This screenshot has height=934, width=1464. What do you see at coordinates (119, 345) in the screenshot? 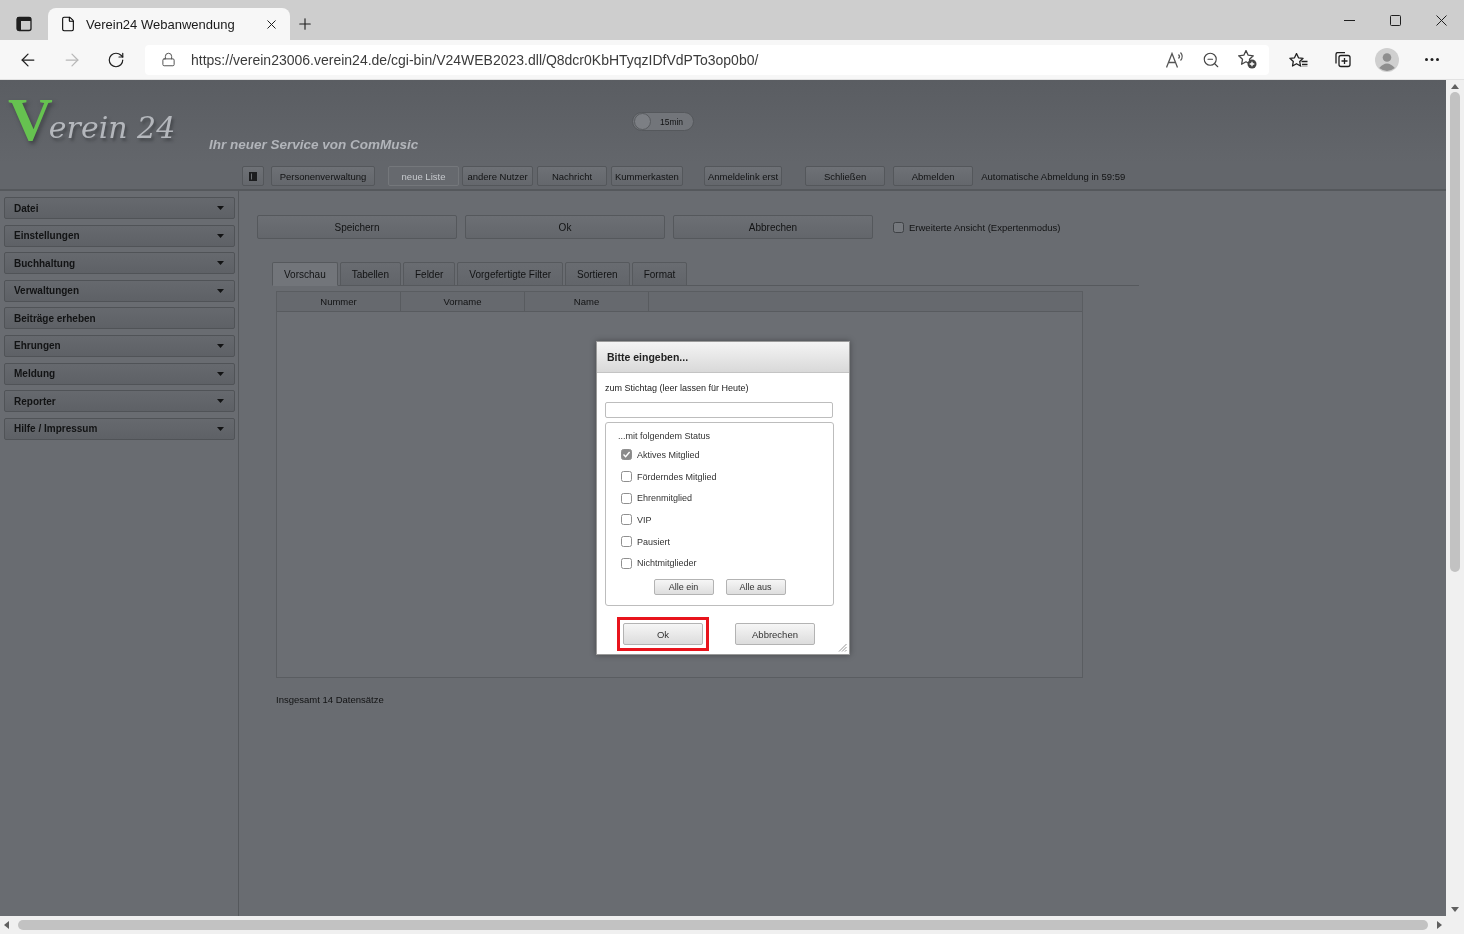
I see `sidebar-menu-item: Ehrungen` at bounding box center [119, 345].